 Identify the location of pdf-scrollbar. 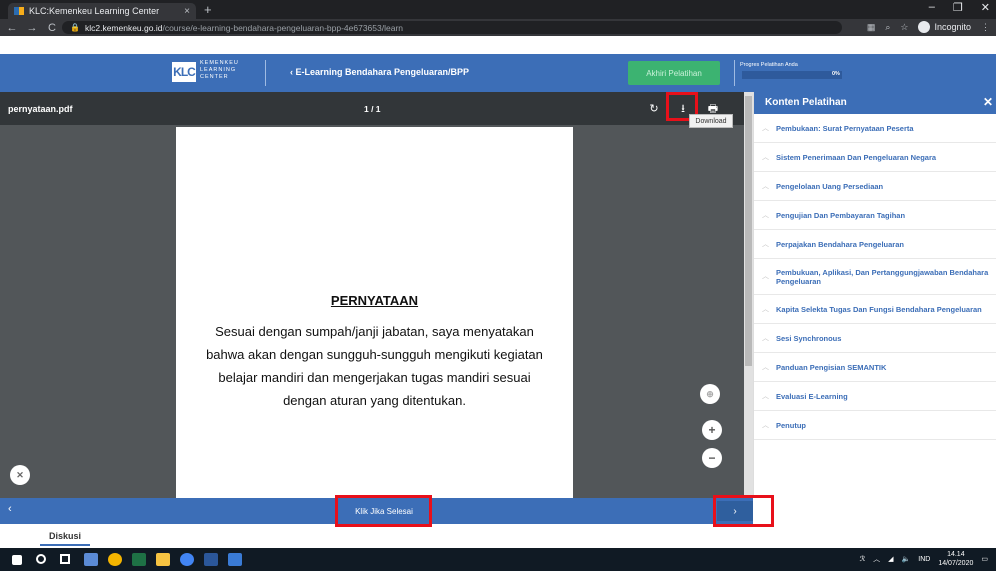
(748, 295).